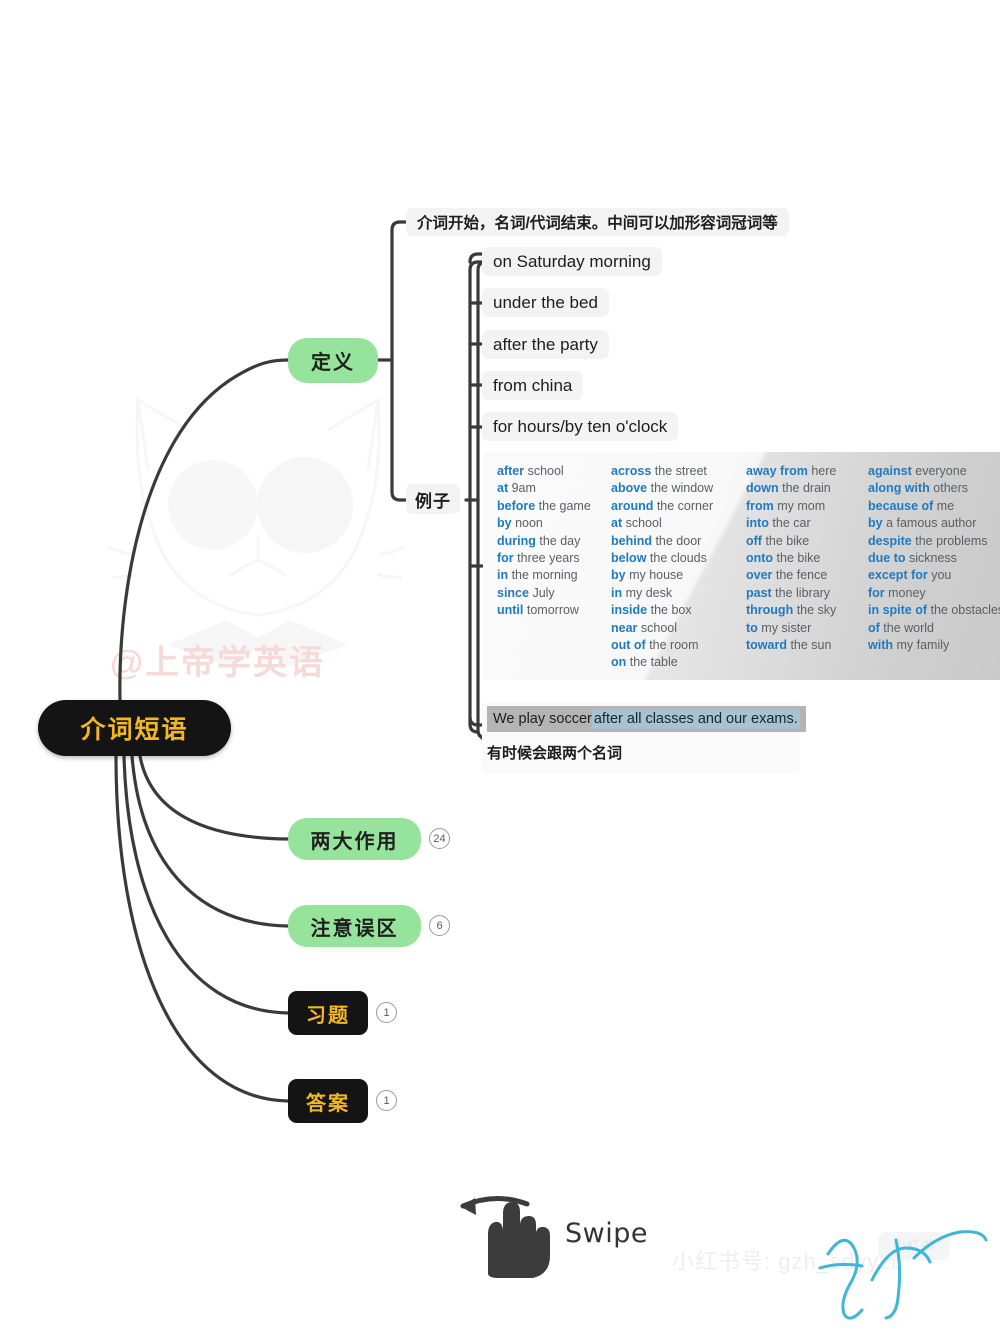  I want to click on preposition-row: on the table, so click(678, 662).